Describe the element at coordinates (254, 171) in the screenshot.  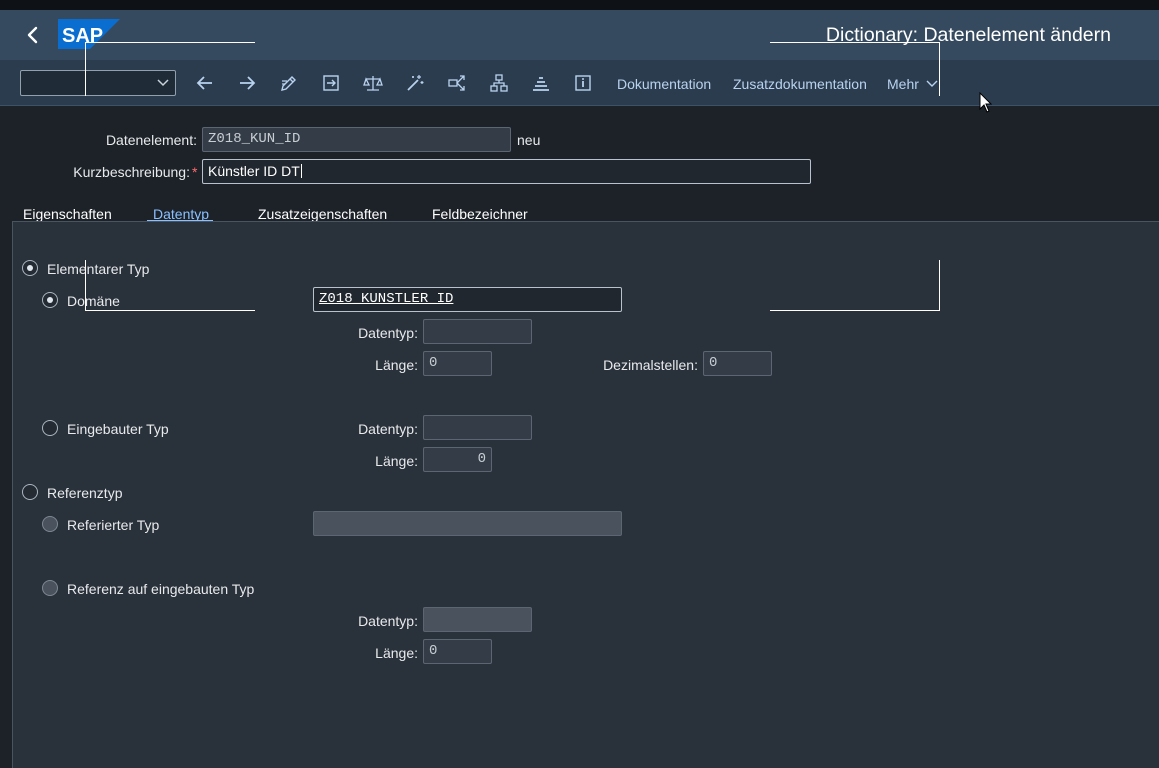
I see `short-description-value: Künstler ID DT` at that location.